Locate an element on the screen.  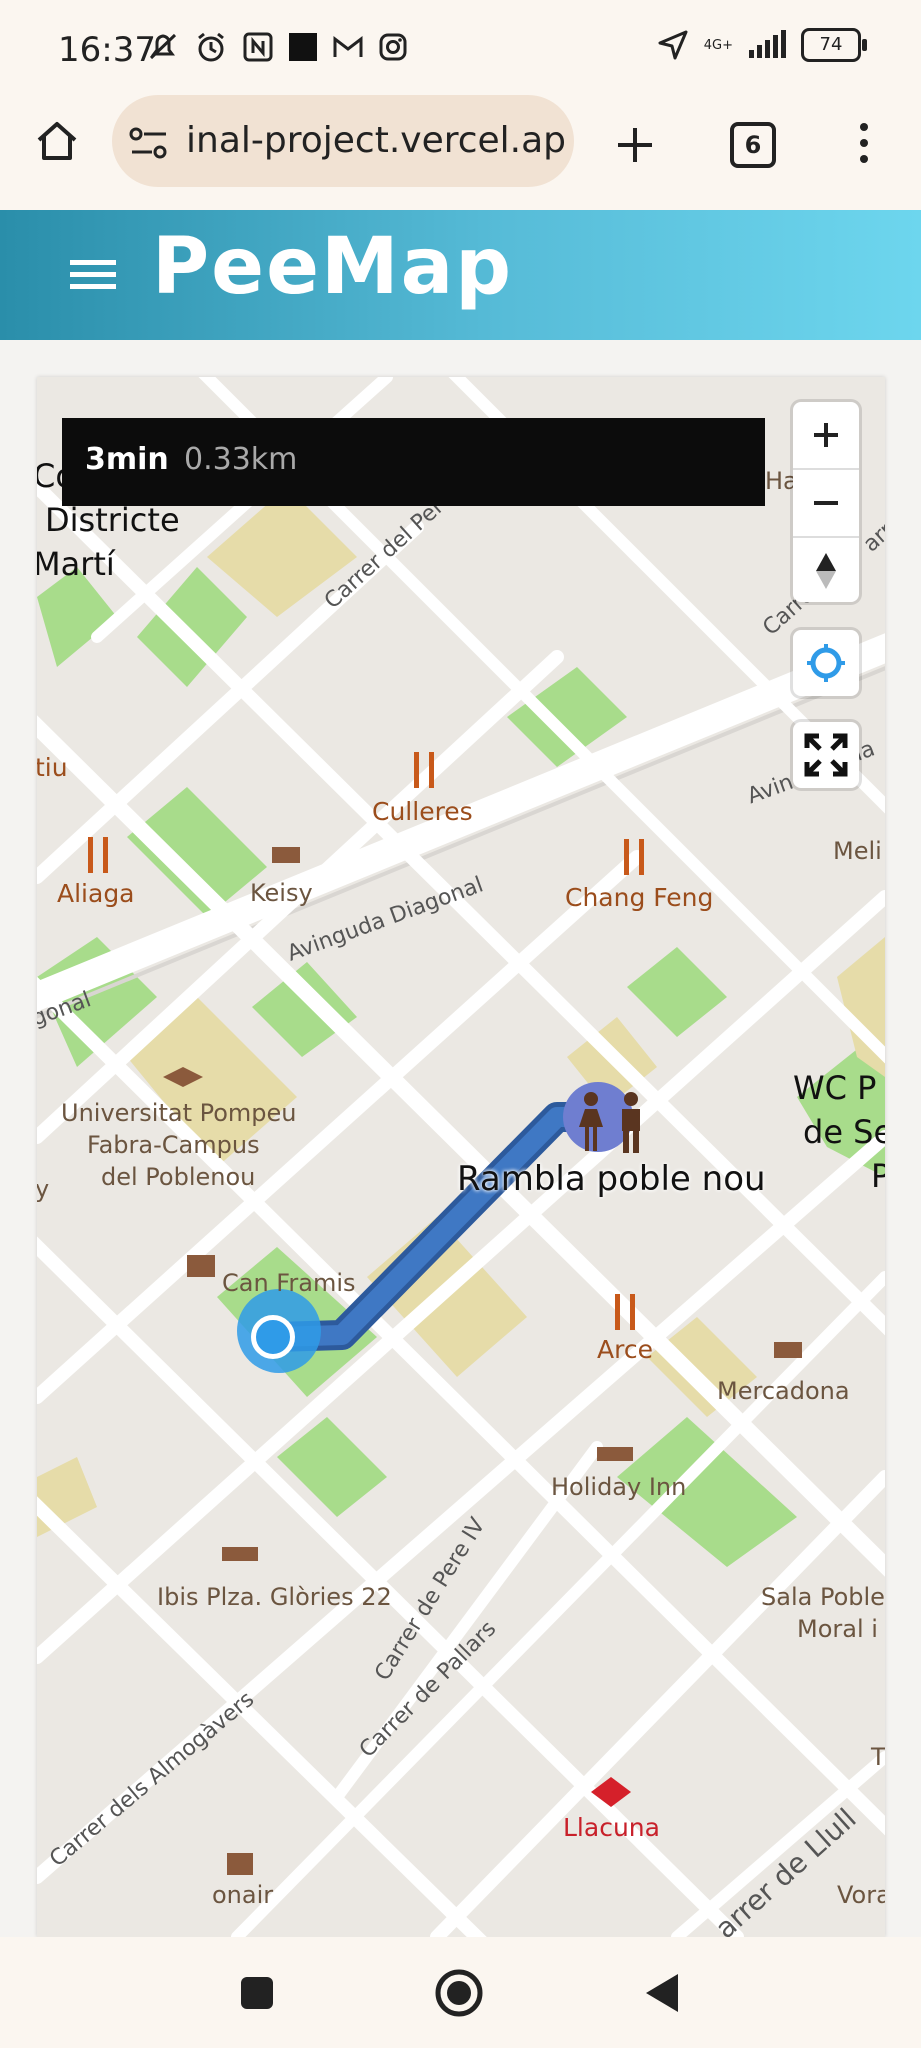
tab-switcher-button: 6 is located at coordinates (753, 145).